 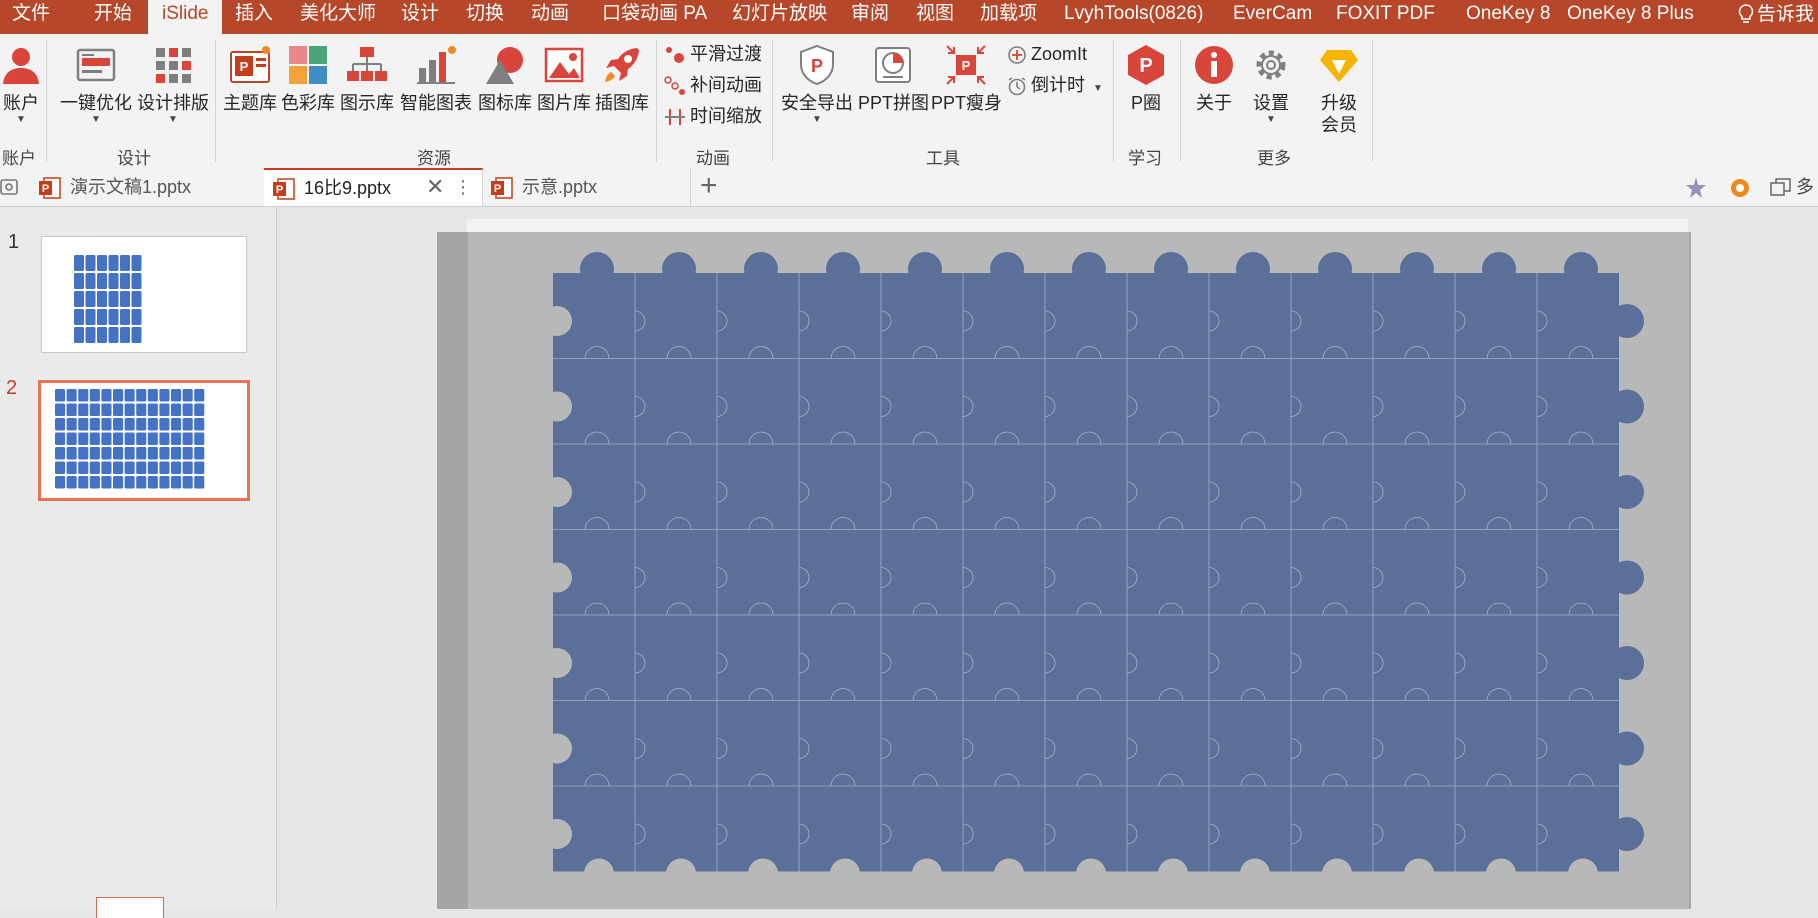 What do you see at coordinates (713, 85) in the screenshot?
I see `tween-animation-button: 补间动画` at bounding box center [713, 85].